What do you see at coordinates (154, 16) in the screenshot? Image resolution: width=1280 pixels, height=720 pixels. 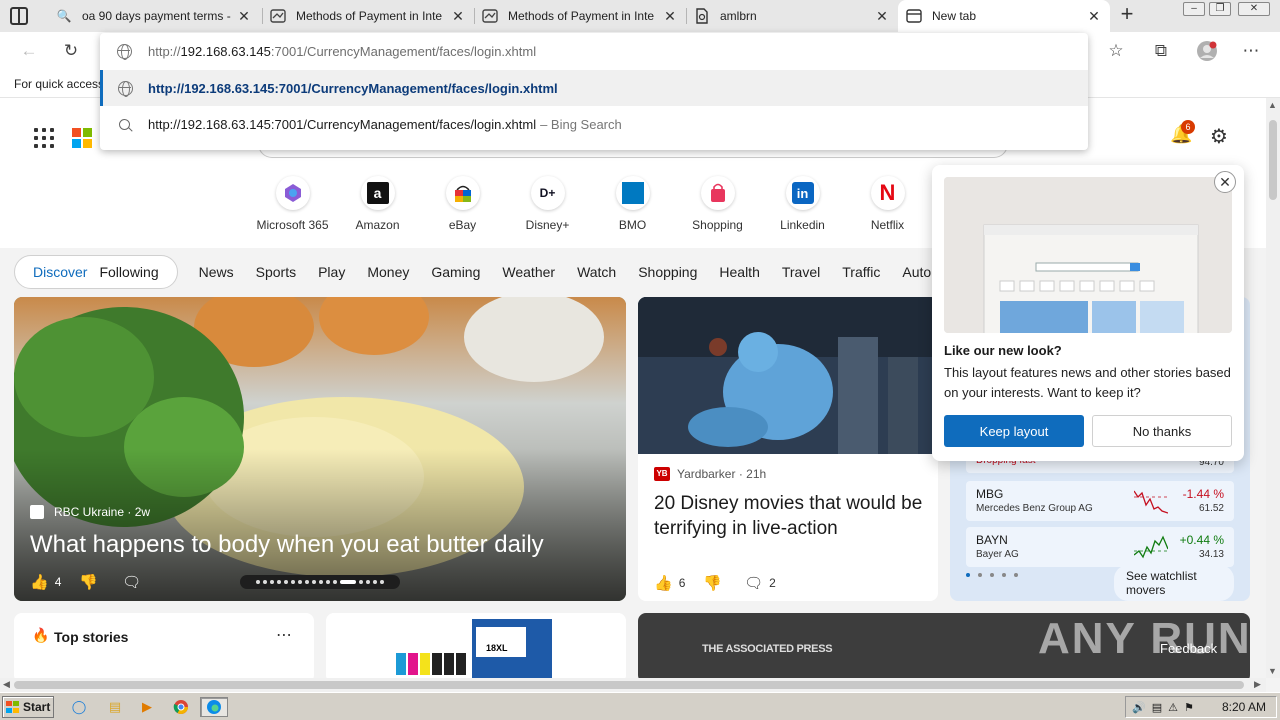 I see `tab-1: 🔍 oa 90 days payment terms - ✕` at bounding box center [154, 16].